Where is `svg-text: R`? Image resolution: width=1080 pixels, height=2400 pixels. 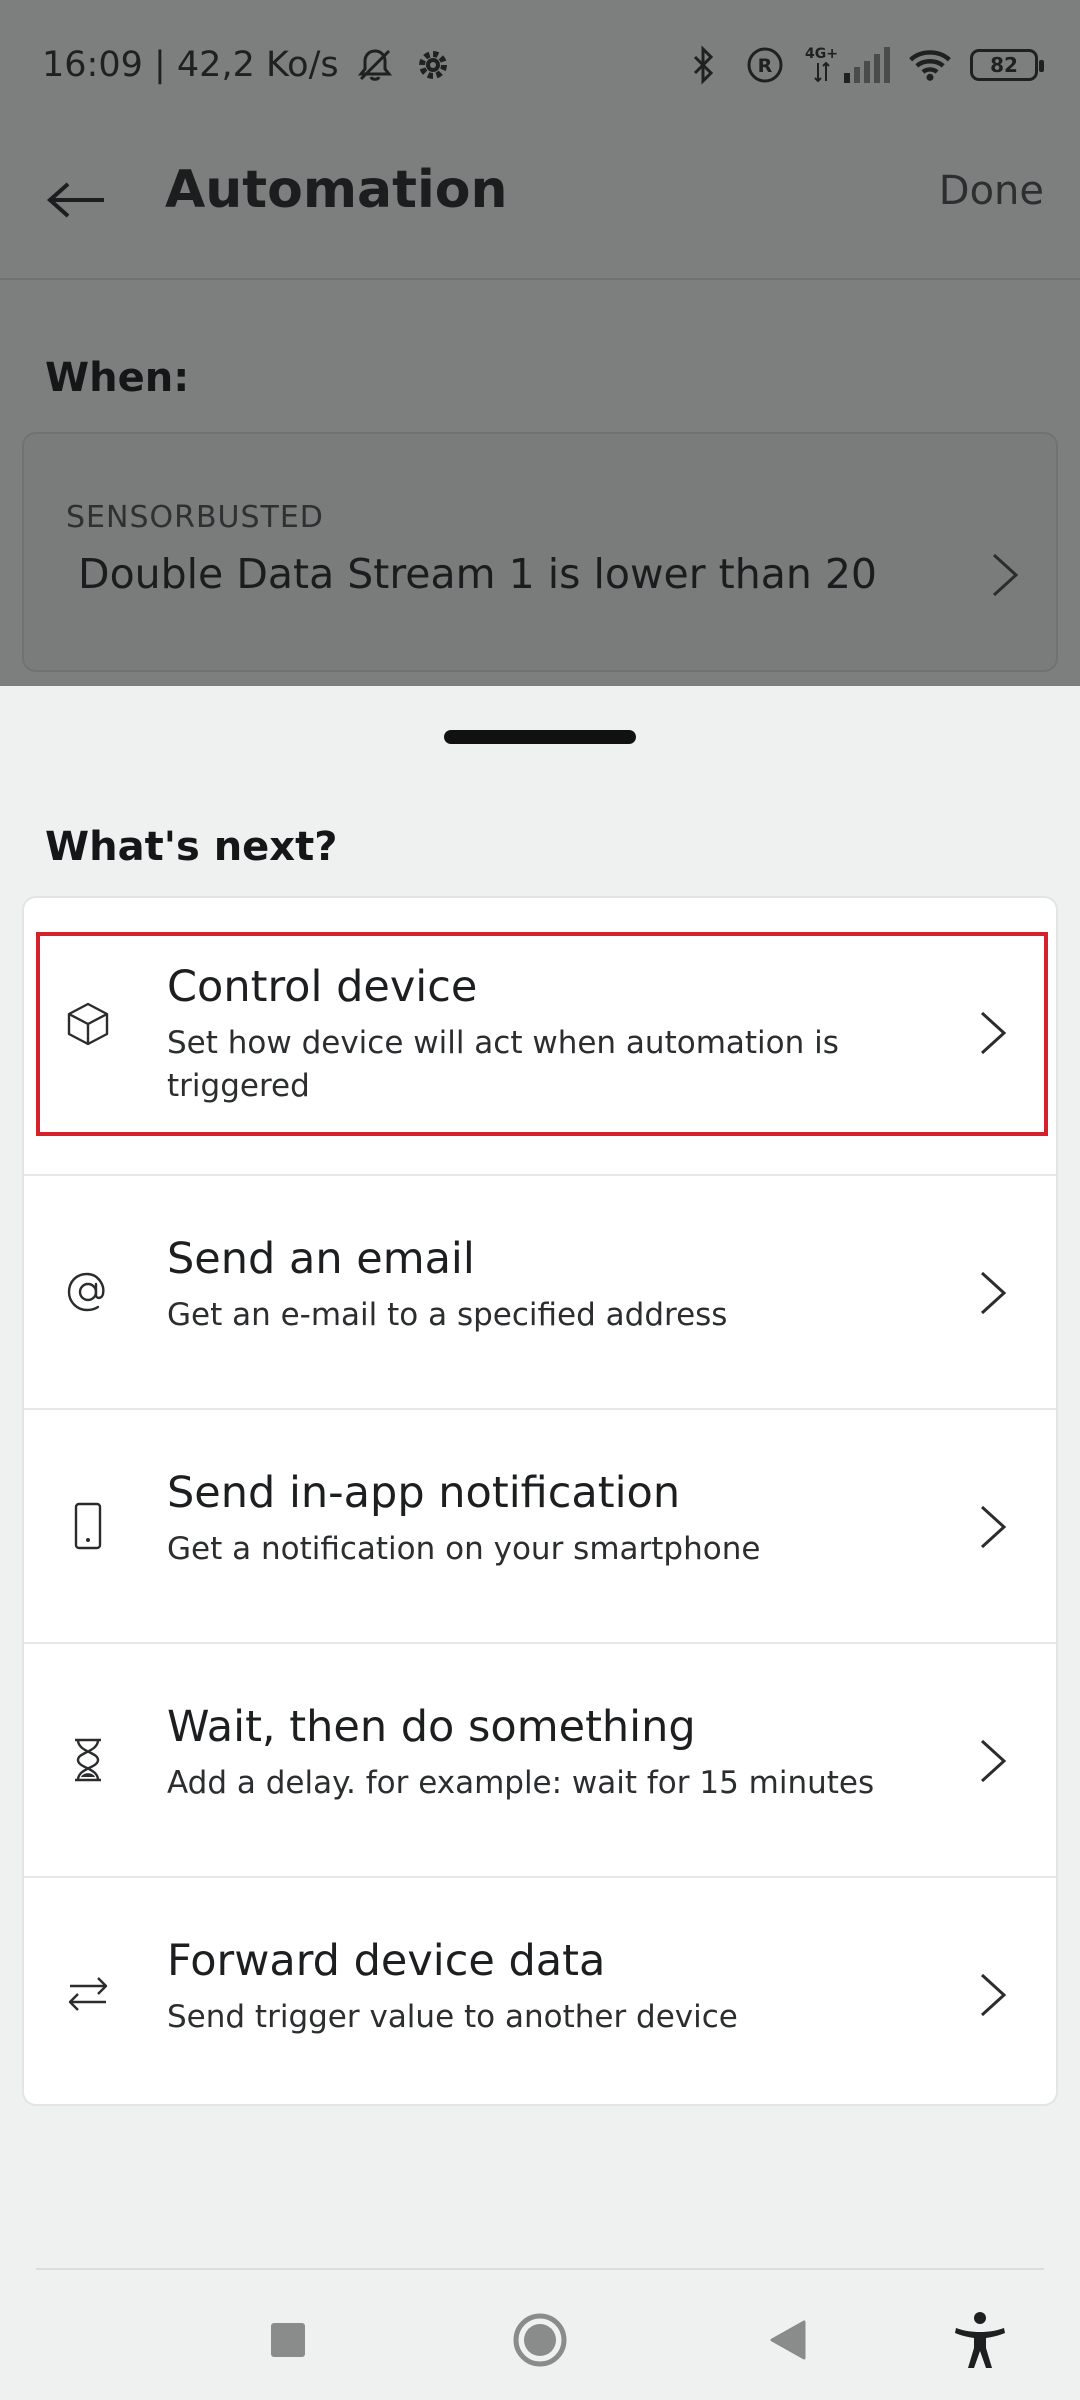
svg-text: R is located at coordinates (765, 66).